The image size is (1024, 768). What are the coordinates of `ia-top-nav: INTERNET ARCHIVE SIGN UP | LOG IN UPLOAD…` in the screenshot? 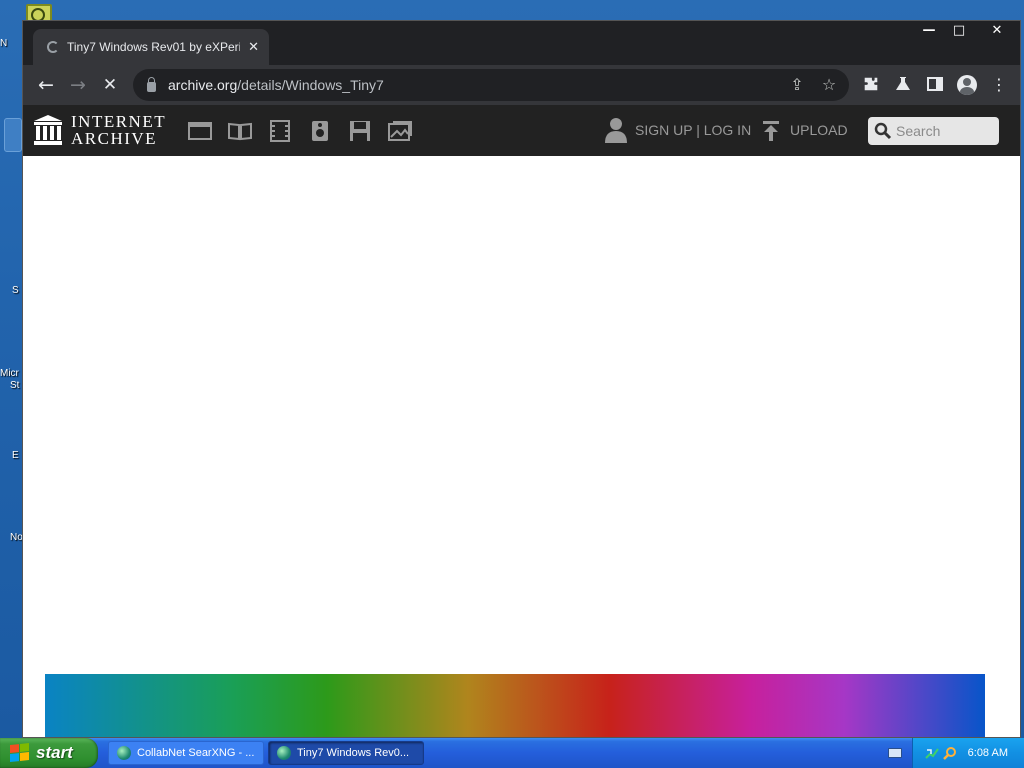 It's located at (521, 130).